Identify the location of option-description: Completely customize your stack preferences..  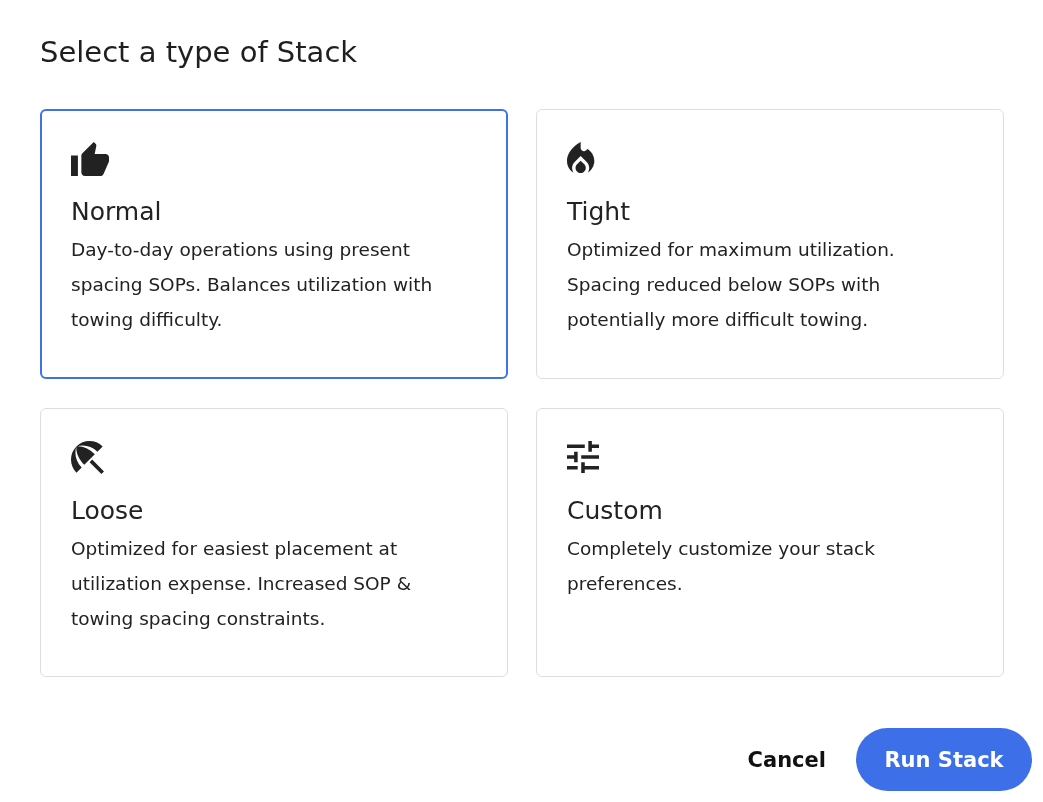
(721, 566).